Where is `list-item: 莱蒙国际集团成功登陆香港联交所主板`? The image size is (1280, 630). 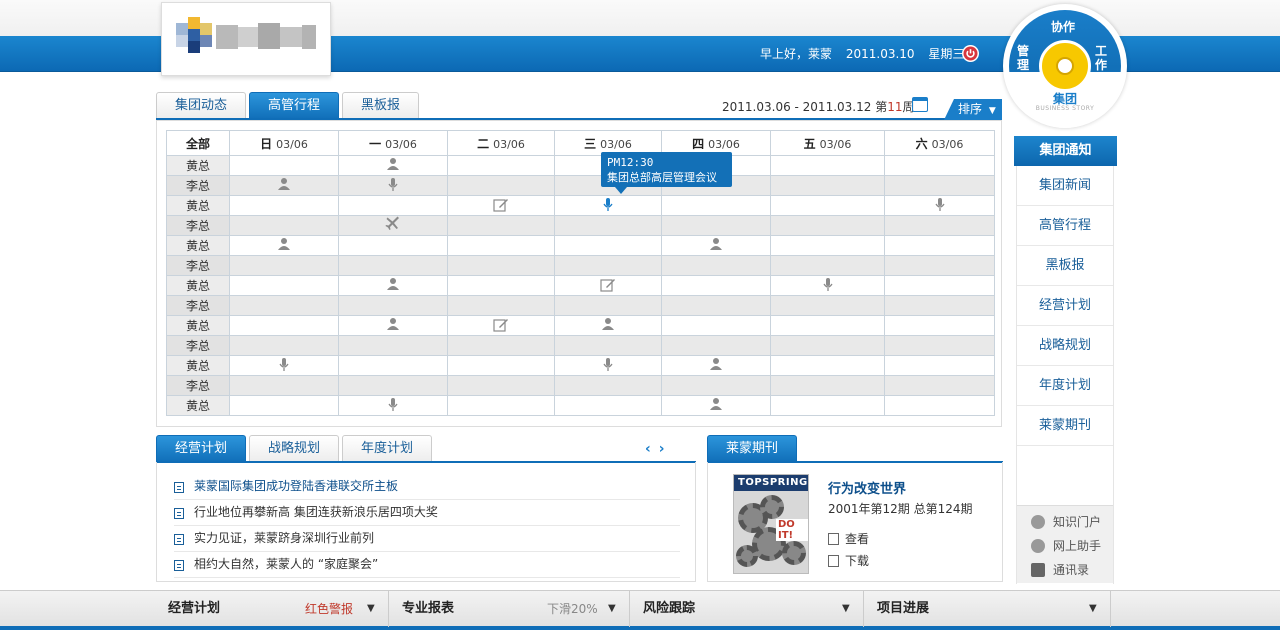 list-item: 莱蒙国际集团成功登陆香港联交所主板 is located at coordinates (427, 487).